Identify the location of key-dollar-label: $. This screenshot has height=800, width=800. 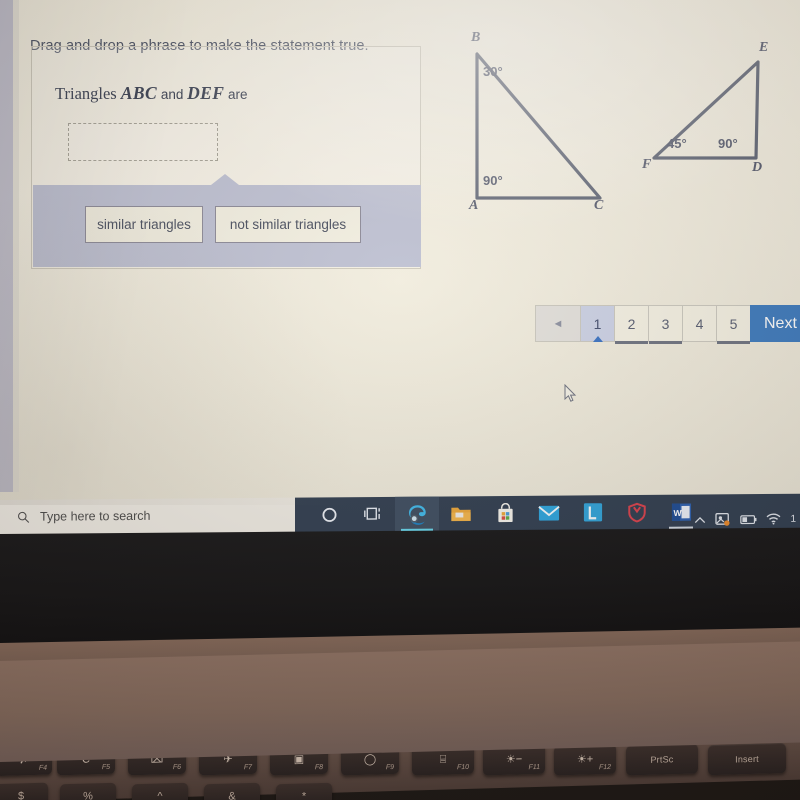
(21, 795).